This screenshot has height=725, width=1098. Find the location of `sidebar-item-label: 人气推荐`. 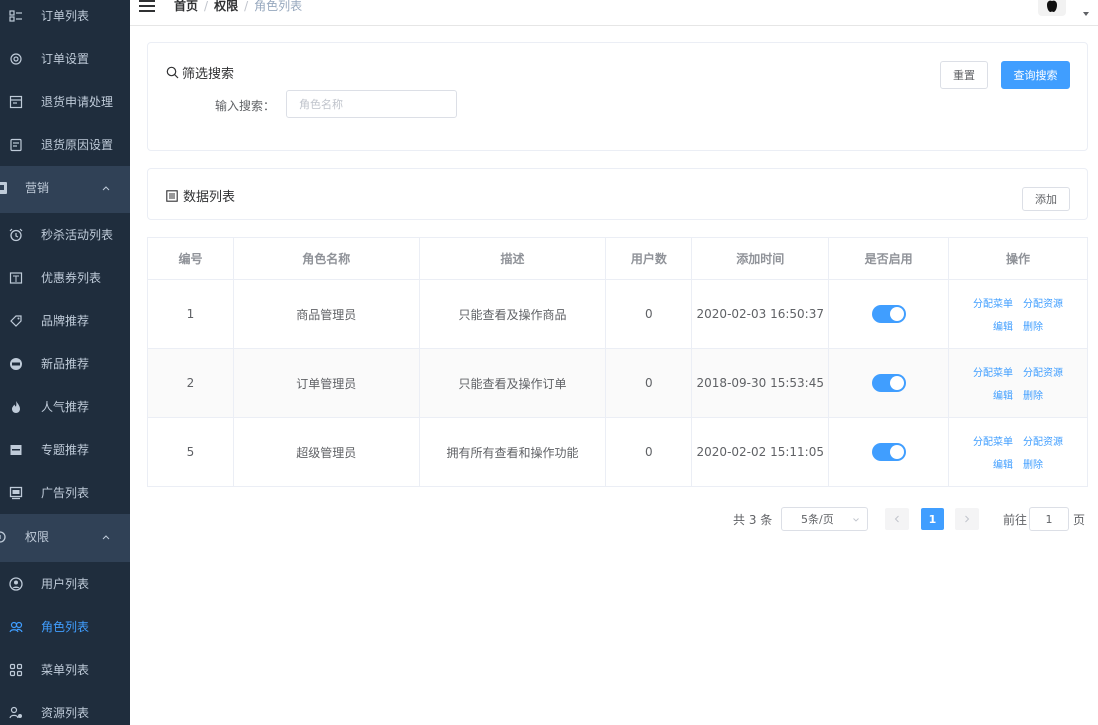

sidebar-item-label: 人气推荐 is located at coordinates (65, 407).